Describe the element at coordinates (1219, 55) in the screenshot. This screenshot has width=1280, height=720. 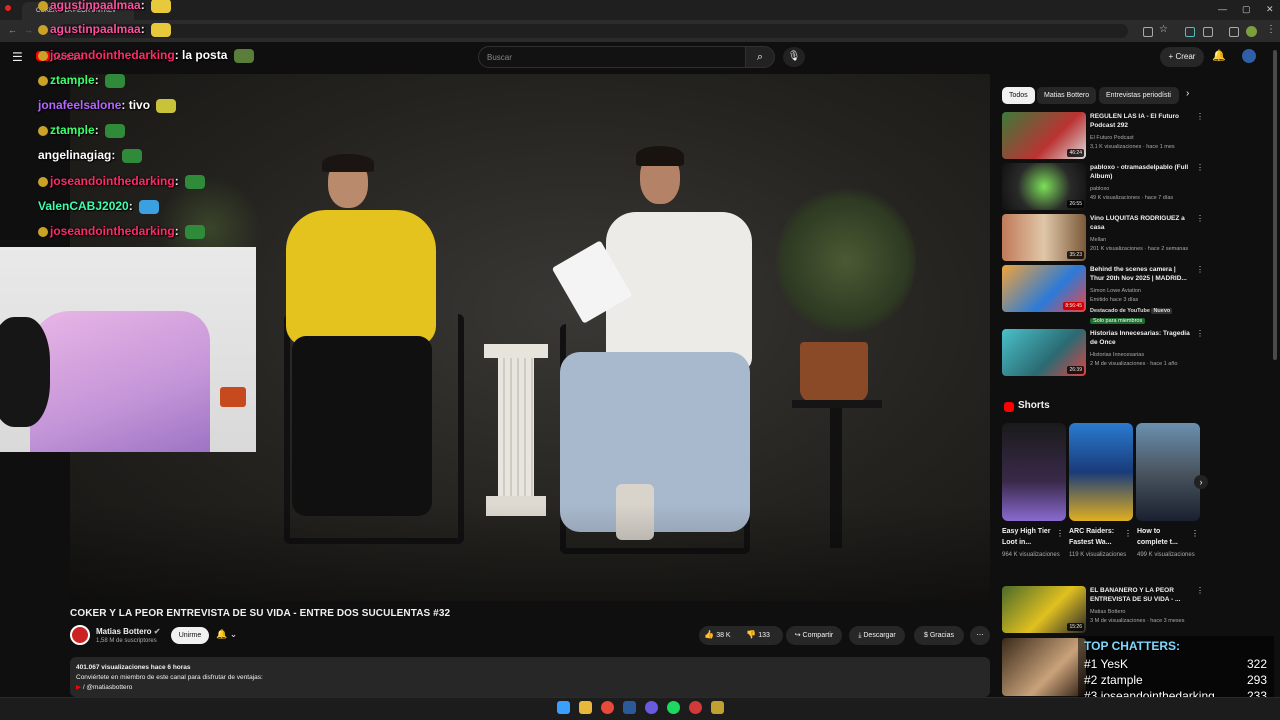
I see `notifications-bell-icon: 🔔` at that location.